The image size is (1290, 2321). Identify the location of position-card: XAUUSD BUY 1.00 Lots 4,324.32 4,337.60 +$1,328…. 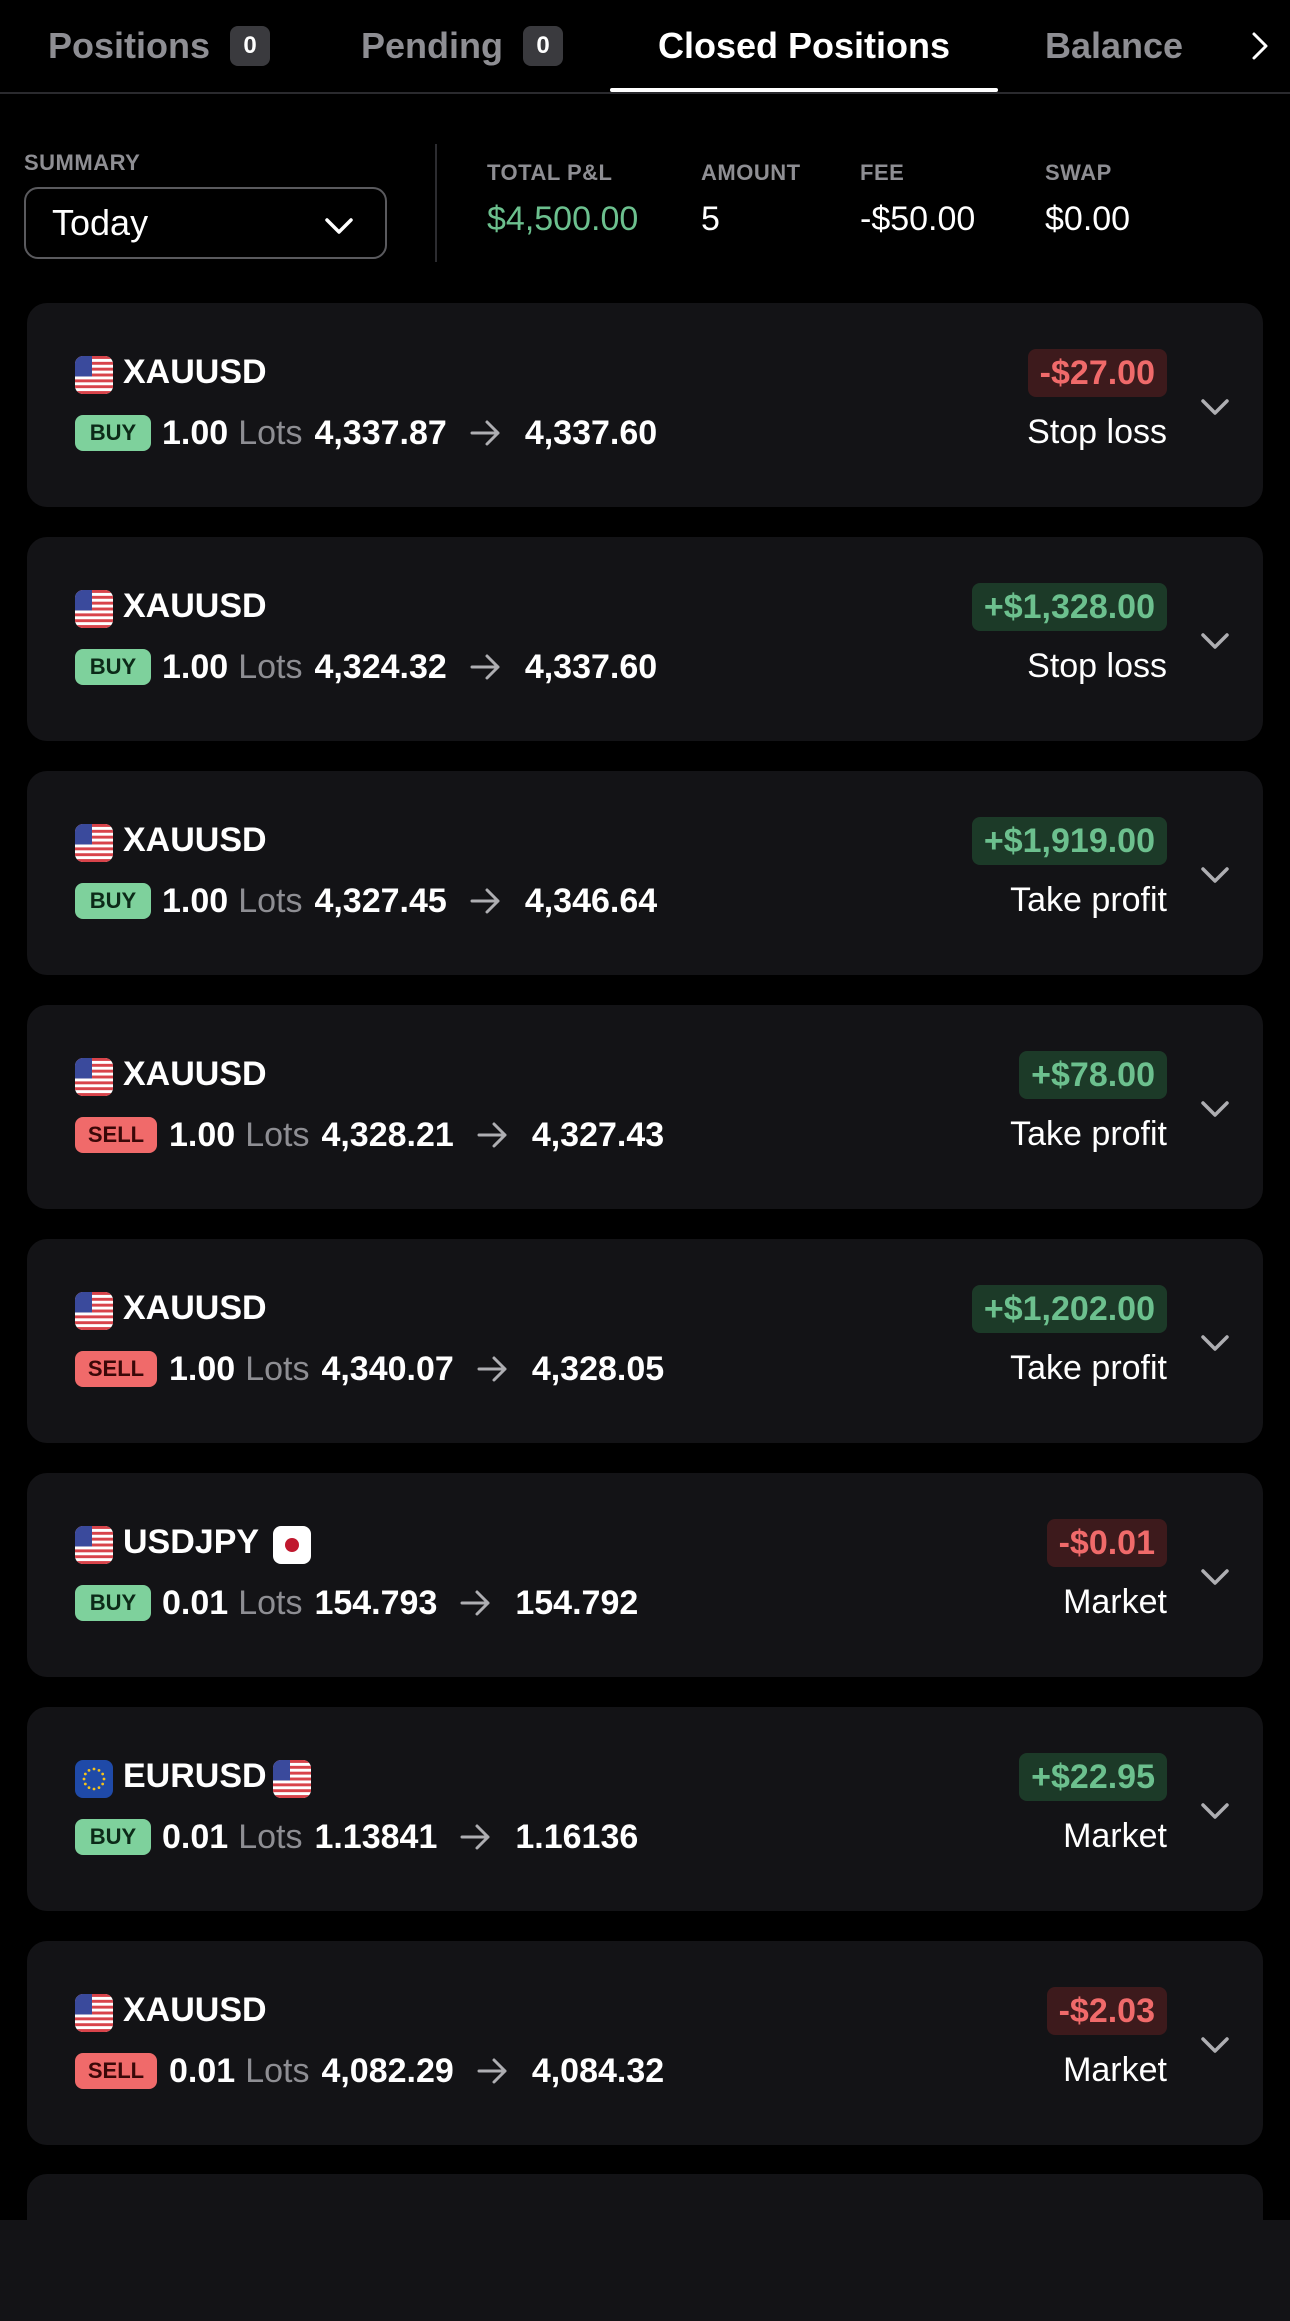
(645, 639).